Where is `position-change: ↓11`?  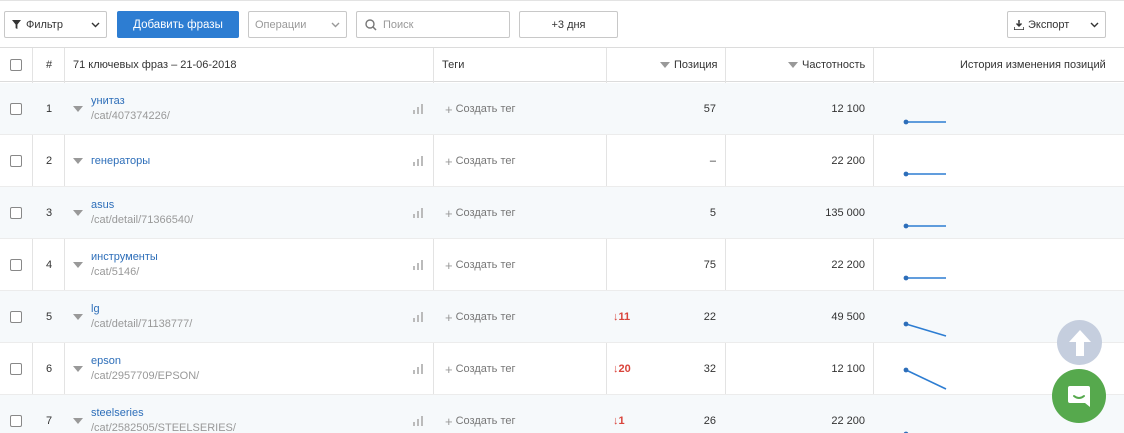
position-change: ↓11 is located at coordinates (622, 317).